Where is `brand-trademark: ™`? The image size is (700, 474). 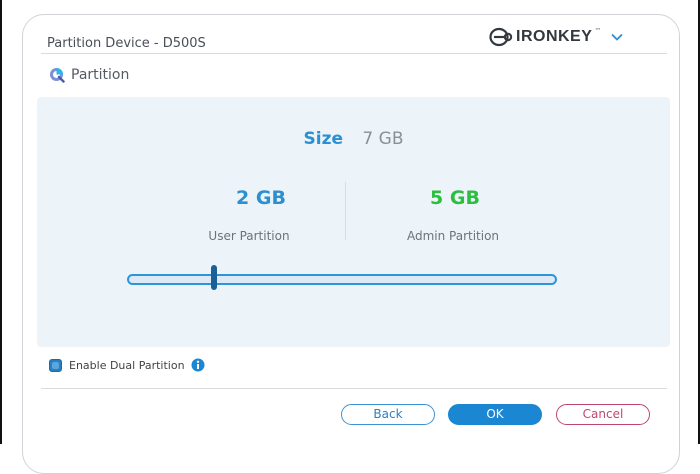 brand-trademark: ™ is located at coordinates (598, 31).